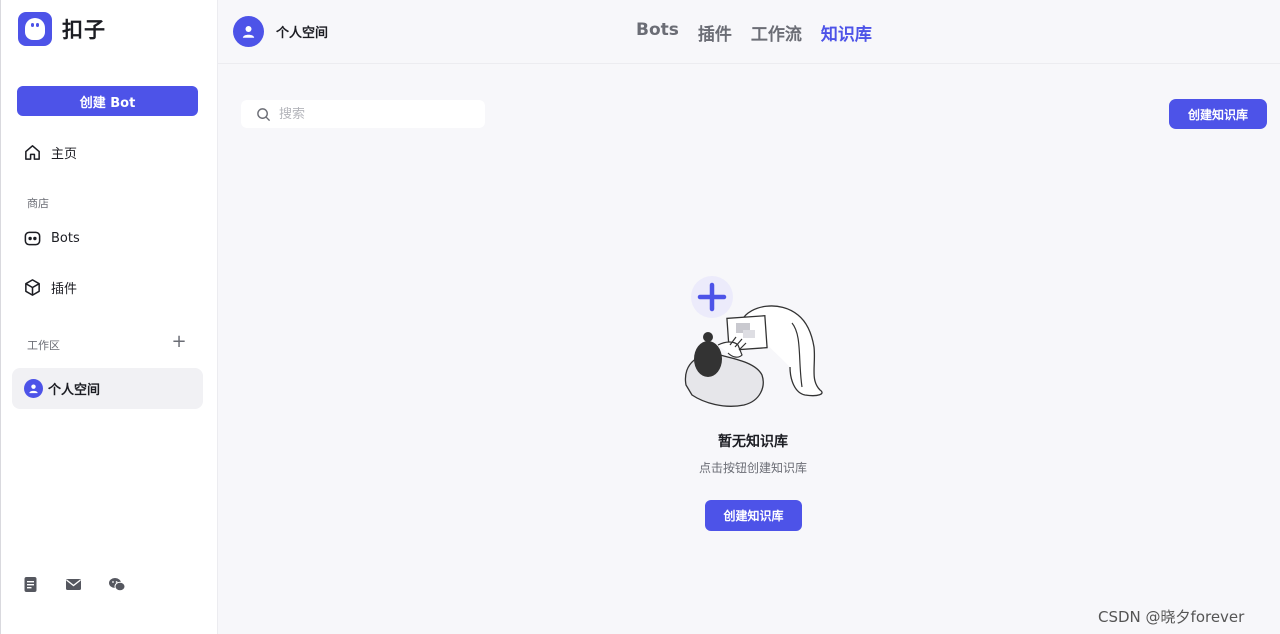 The height and width of the screenshot is (634, 1280). Describe the element at coordinates (30, 584) in the screenshot. I see `document-icon` at that location.